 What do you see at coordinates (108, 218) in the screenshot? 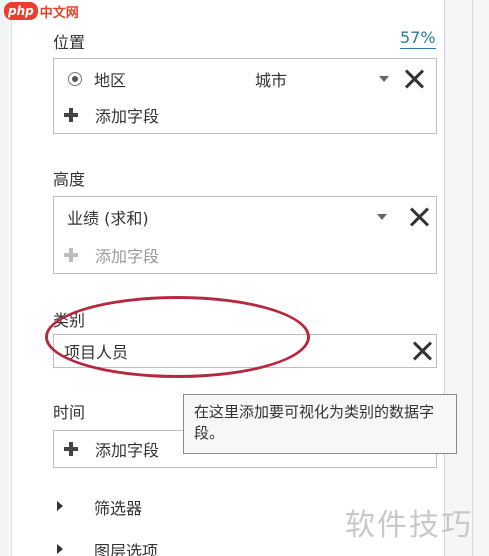
I see `height-field-name: 业绩 (求和)` at bounding box center [108, 218].